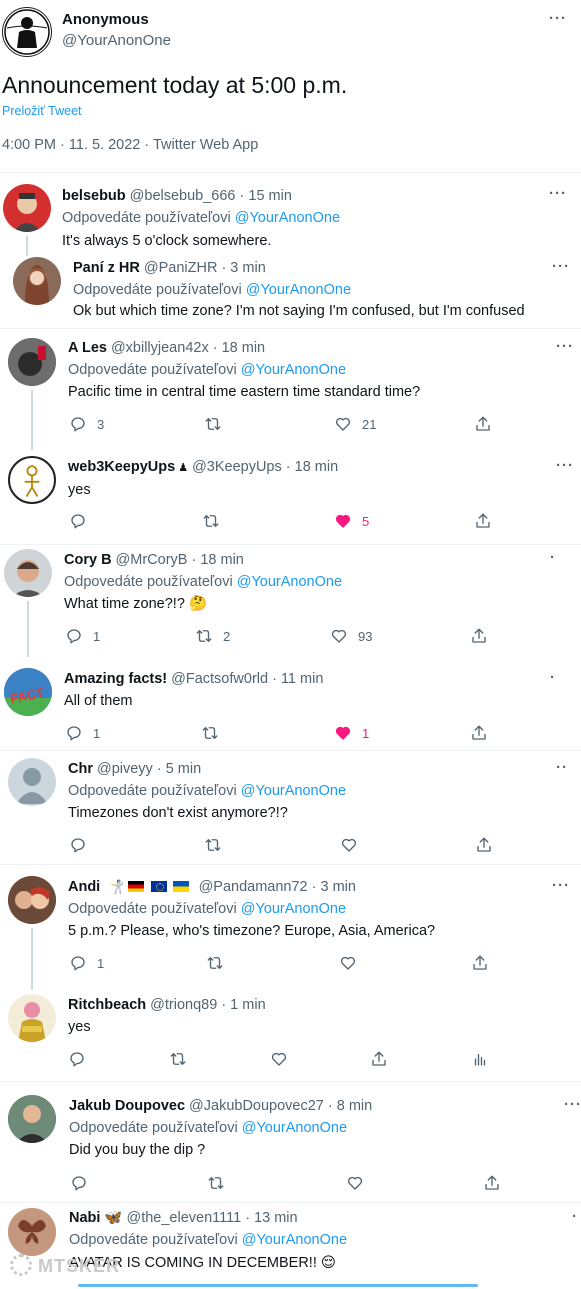 The image size is (581, 1289). Describe the element at coordinates (207, 1005) in the screenshot. I see `handle-time: @trionq89 · 1 min` at that location.